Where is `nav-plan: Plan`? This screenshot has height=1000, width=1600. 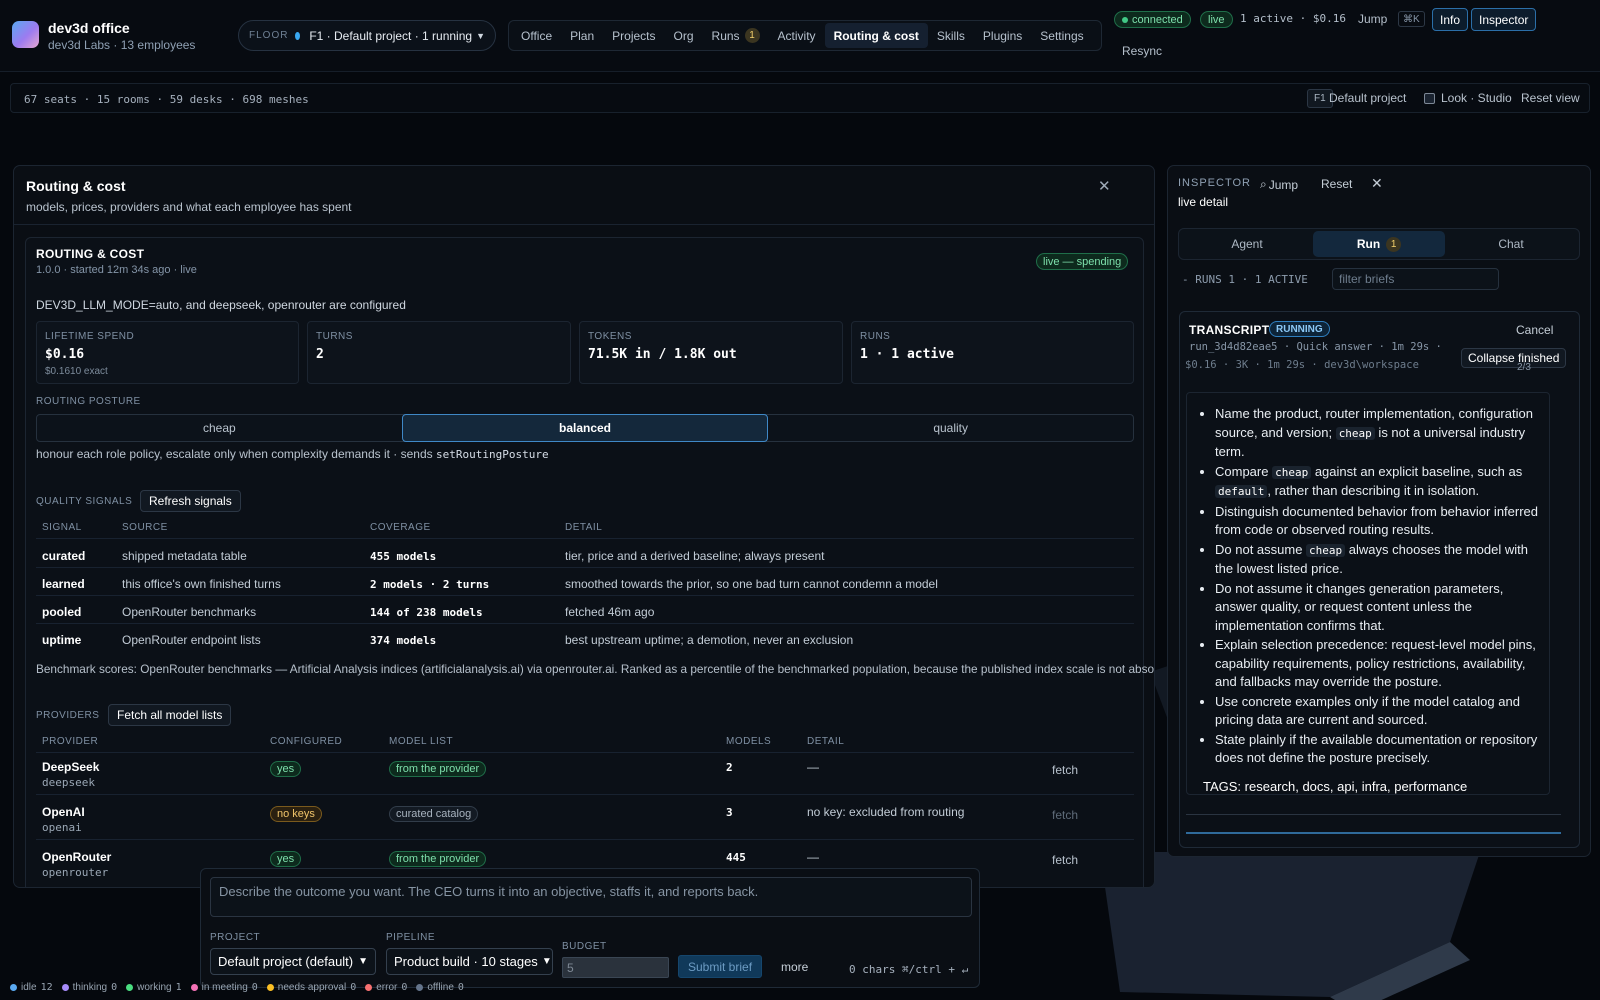
nav-plan: Plan is located at coordinates (582, 35).